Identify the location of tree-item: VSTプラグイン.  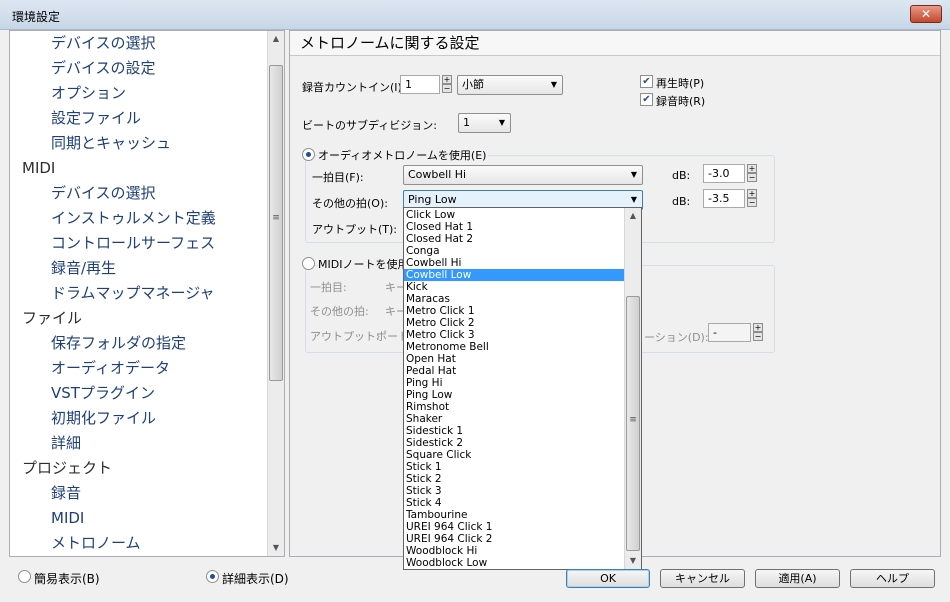
(103, 393).